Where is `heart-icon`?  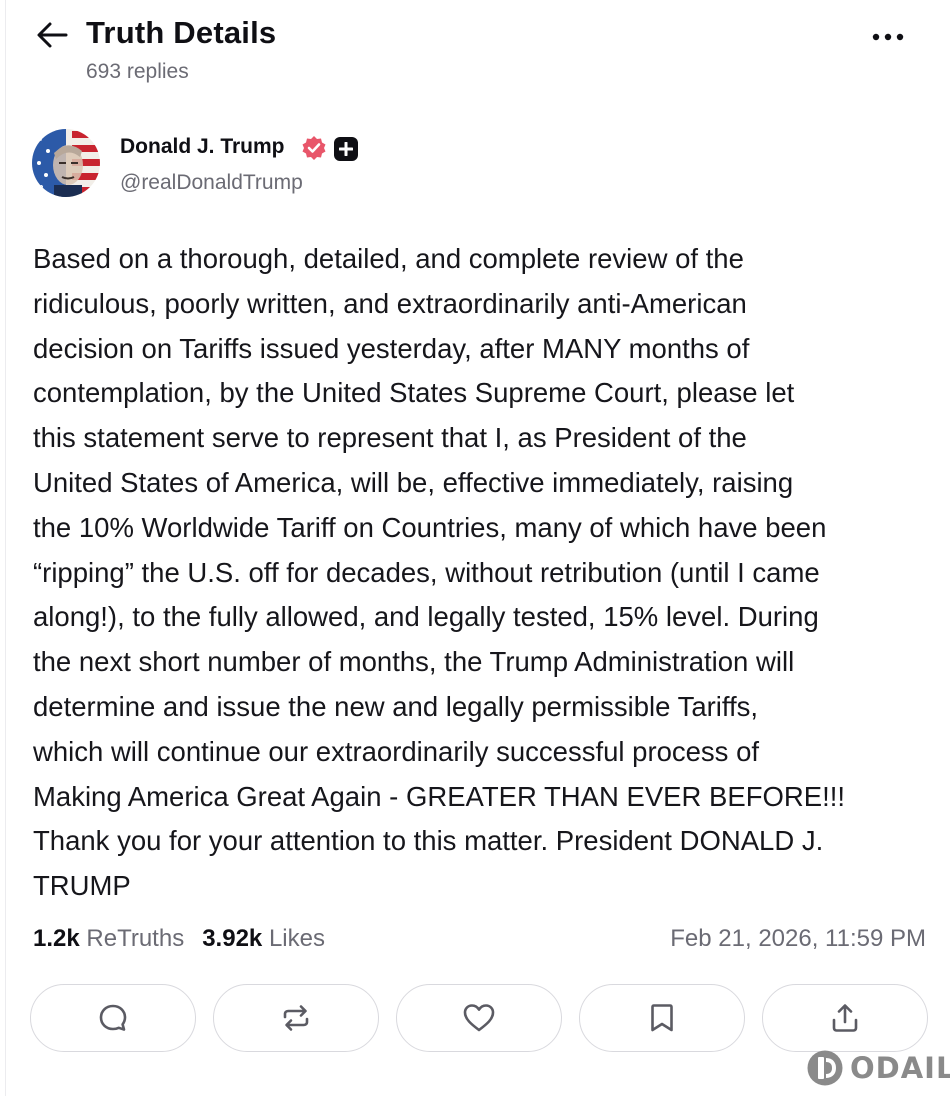 heart-icon is located at coordinates (479, 1018).